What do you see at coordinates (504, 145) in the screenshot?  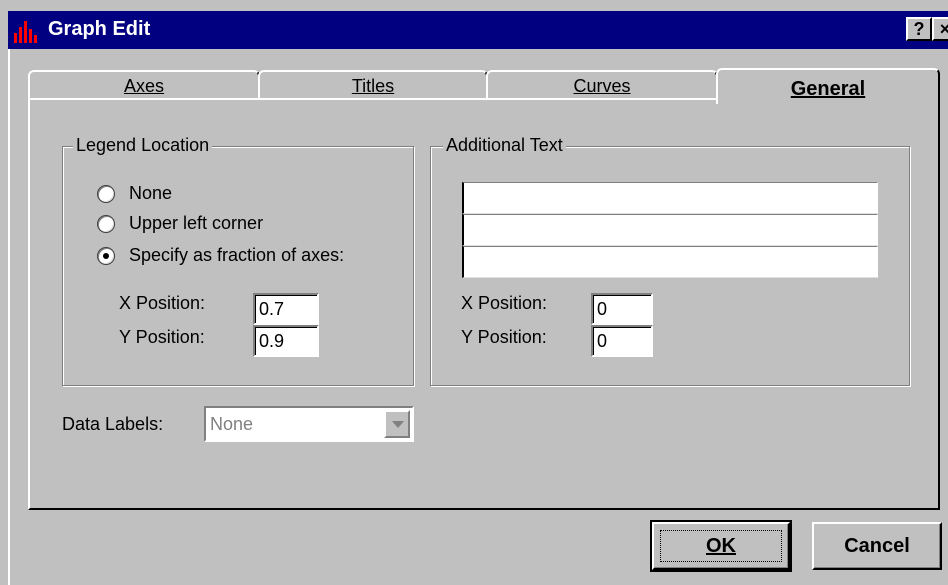 I see `additional-text-title: Additional Text` at bounding box center [504, 145].